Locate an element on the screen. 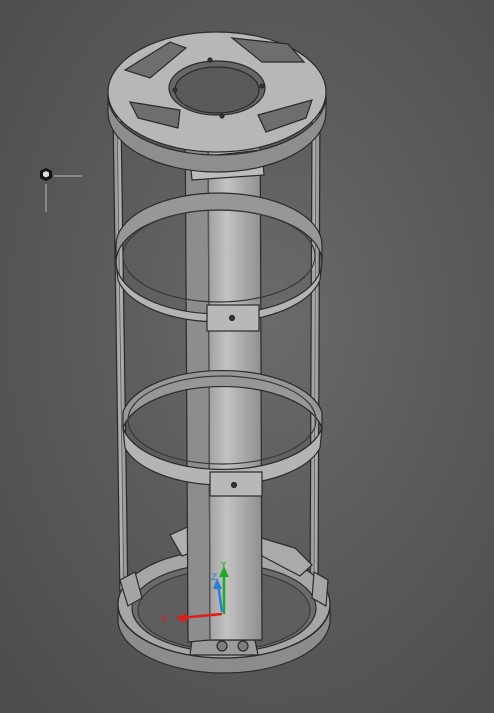 Image resolution: width=494 pixels, height=713 pixels. view-cube-icon is located at coordinates (60, 190).